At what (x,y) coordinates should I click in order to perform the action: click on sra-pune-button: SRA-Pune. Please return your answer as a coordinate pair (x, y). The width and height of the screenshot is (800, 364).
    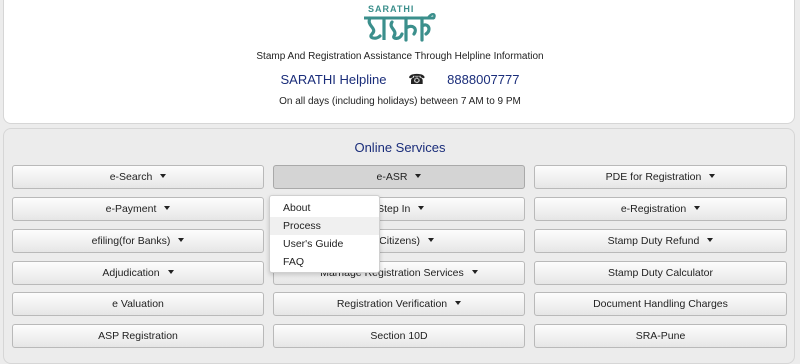
    Looking at the image, I should click on (660, 336).